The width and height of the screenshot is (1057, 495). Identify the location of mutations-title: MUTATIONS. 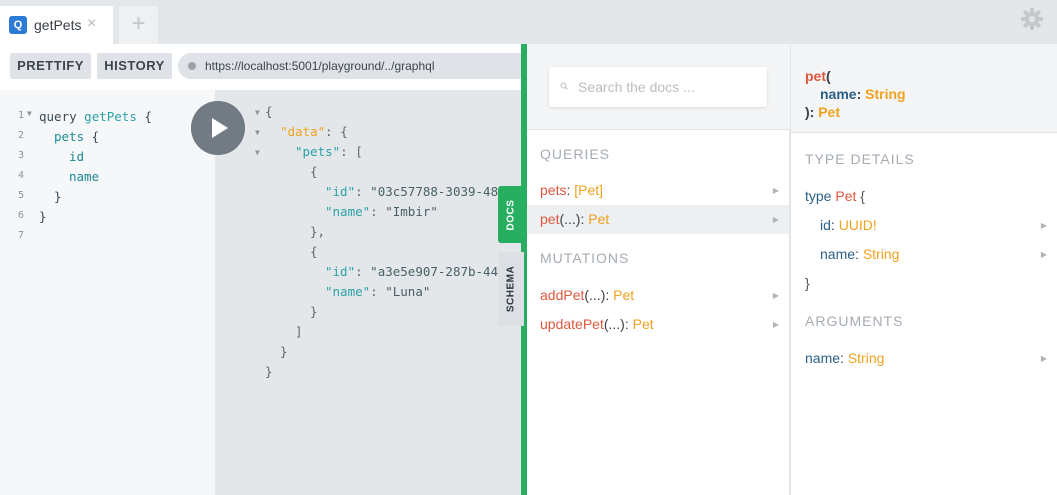
(585, 258).